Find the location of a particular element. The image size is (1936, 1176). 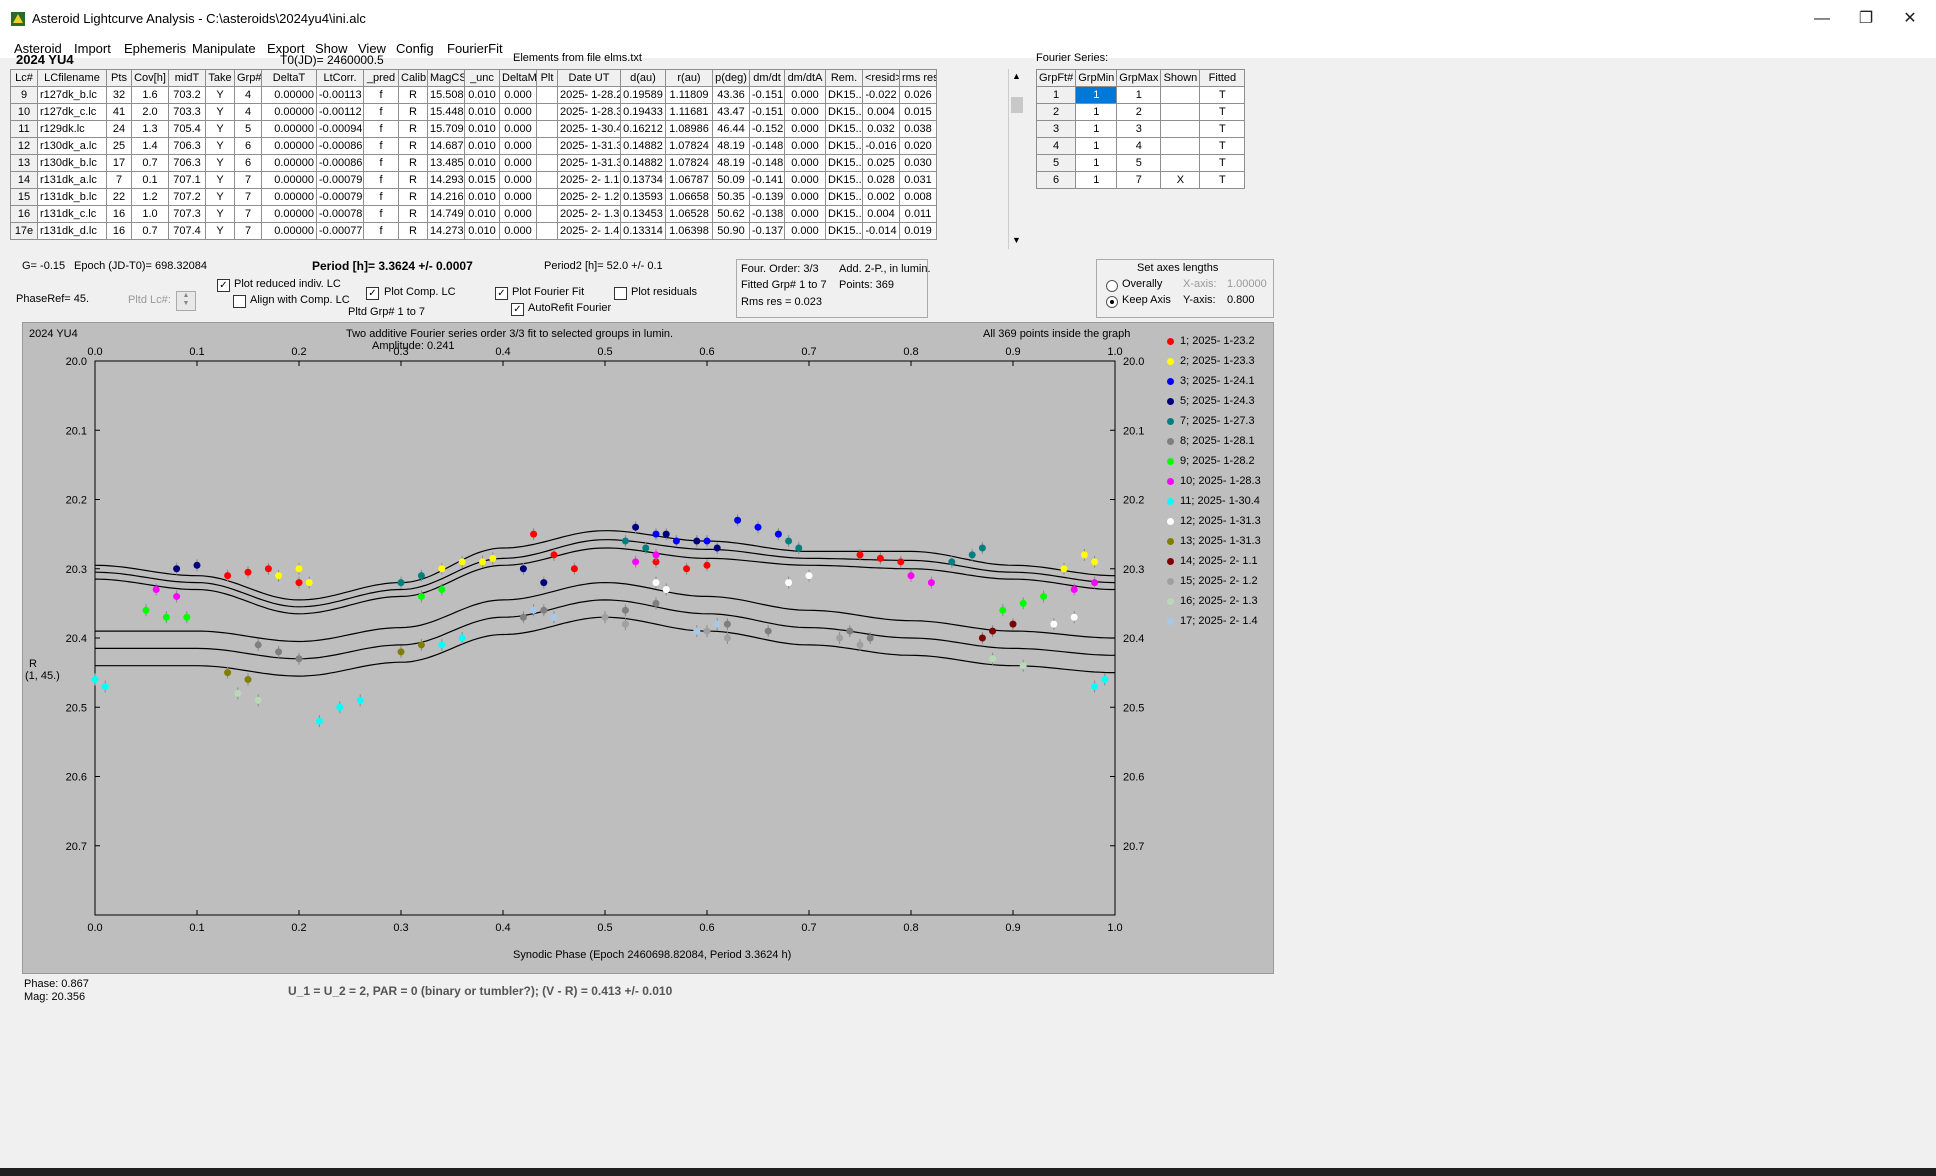

lc-cell: 0.19433 is located at coordinates (643, 112).